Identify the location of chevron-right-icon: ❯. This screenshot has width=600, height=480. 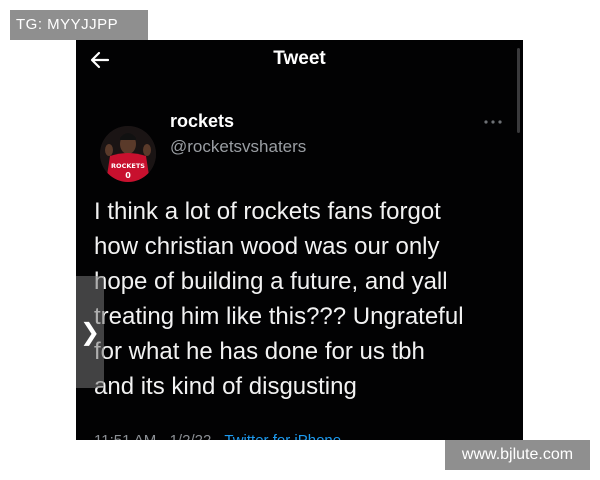
(90, 332).